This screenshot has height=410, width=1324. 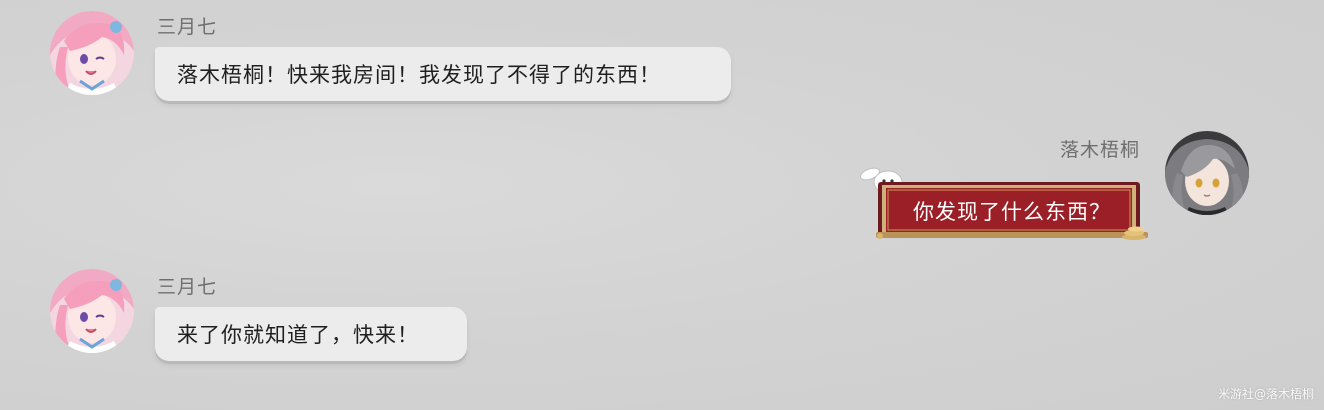 What do you see at coordinates (419, 75) in the screenshot?
I see `message-text: 落木梧桐！快来我房间！我发现了不得了的东西！` at bounding box center [419, 75].